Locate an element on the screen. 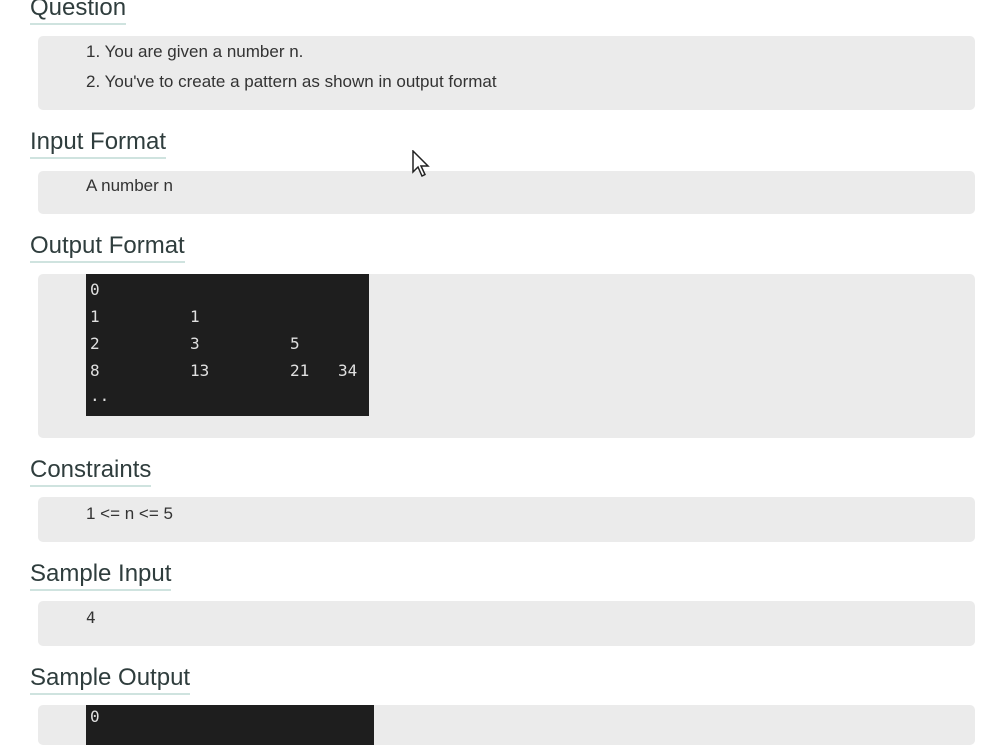 This screenshot has width=995, height=745. term-cell: 8 is located at coordinates (95, 370).